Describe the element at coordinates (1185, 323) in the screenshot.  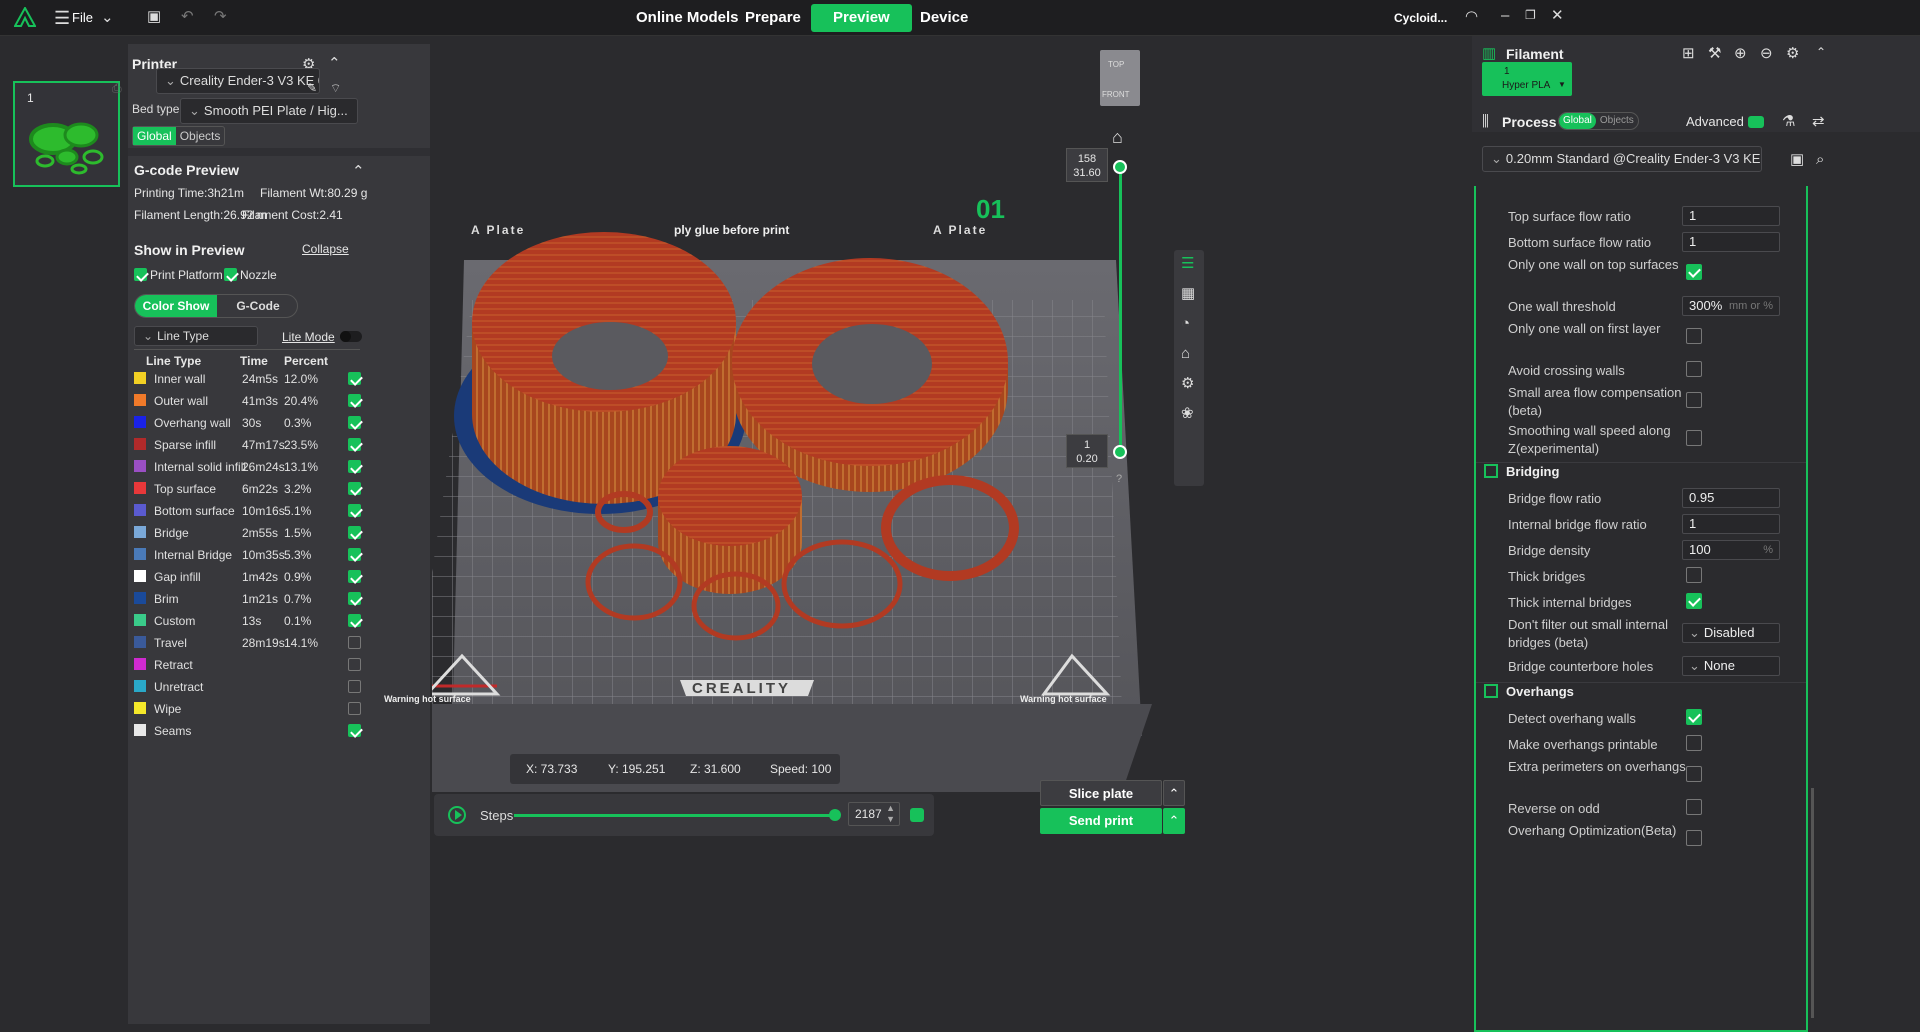
I see `speed-icon: ◔` at that location.